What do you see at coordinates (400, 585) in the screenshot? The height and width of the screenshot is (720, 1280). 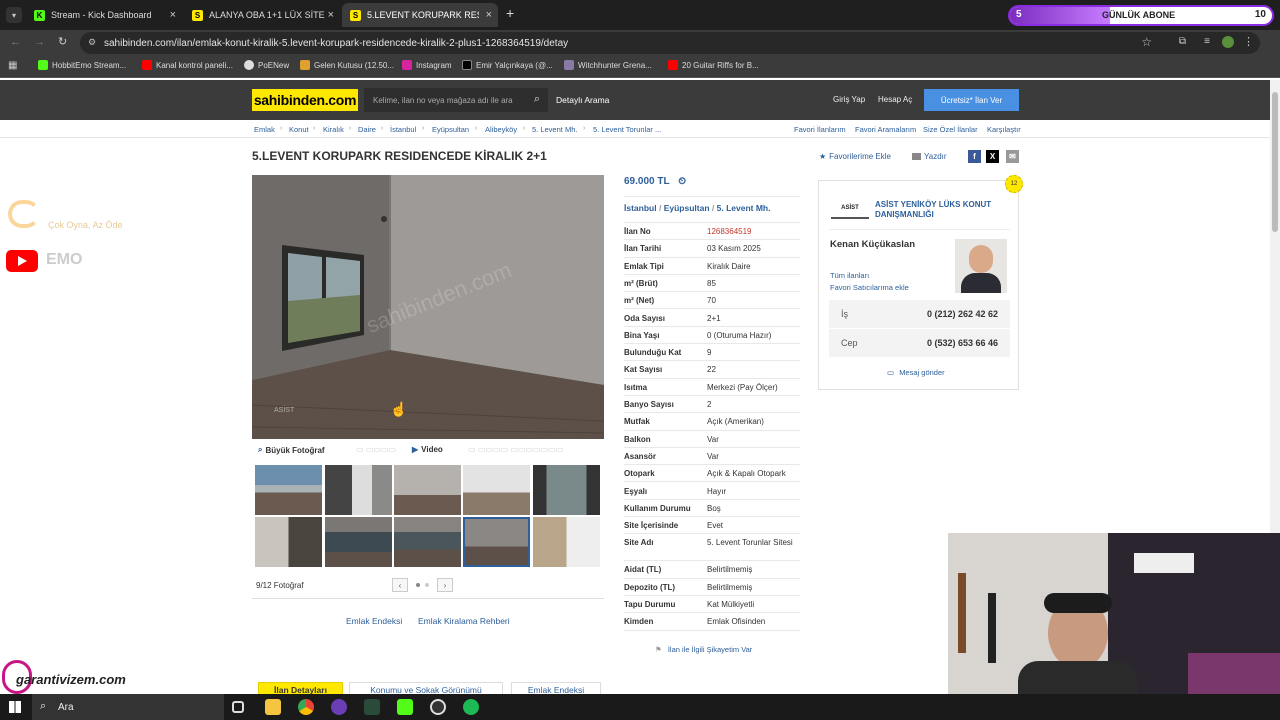 I see `previous-photo-button: ‹` at bounding box center [400, 585].